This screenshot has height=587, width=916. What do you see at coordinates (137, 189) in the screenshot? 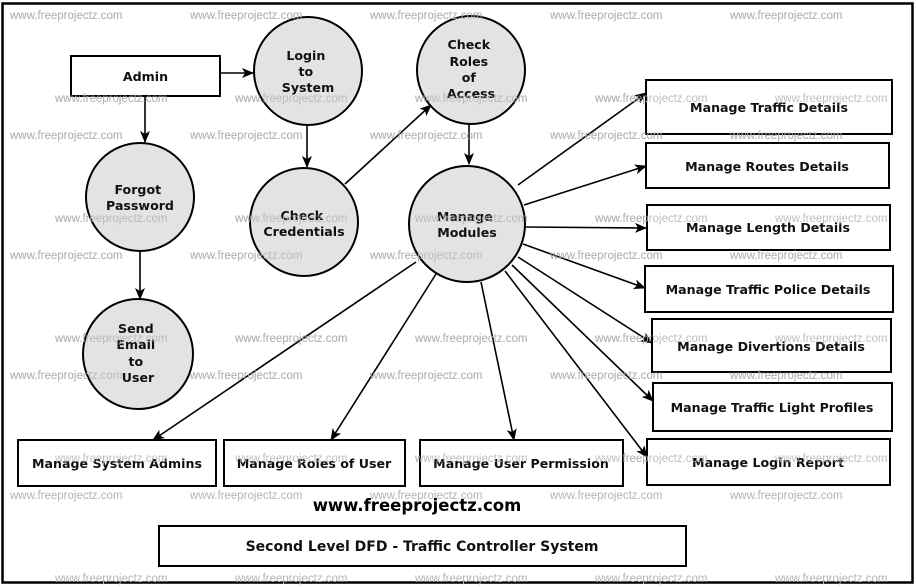
I see `process-forgot-line-1: Forgot` at bounding box center [137, 189].